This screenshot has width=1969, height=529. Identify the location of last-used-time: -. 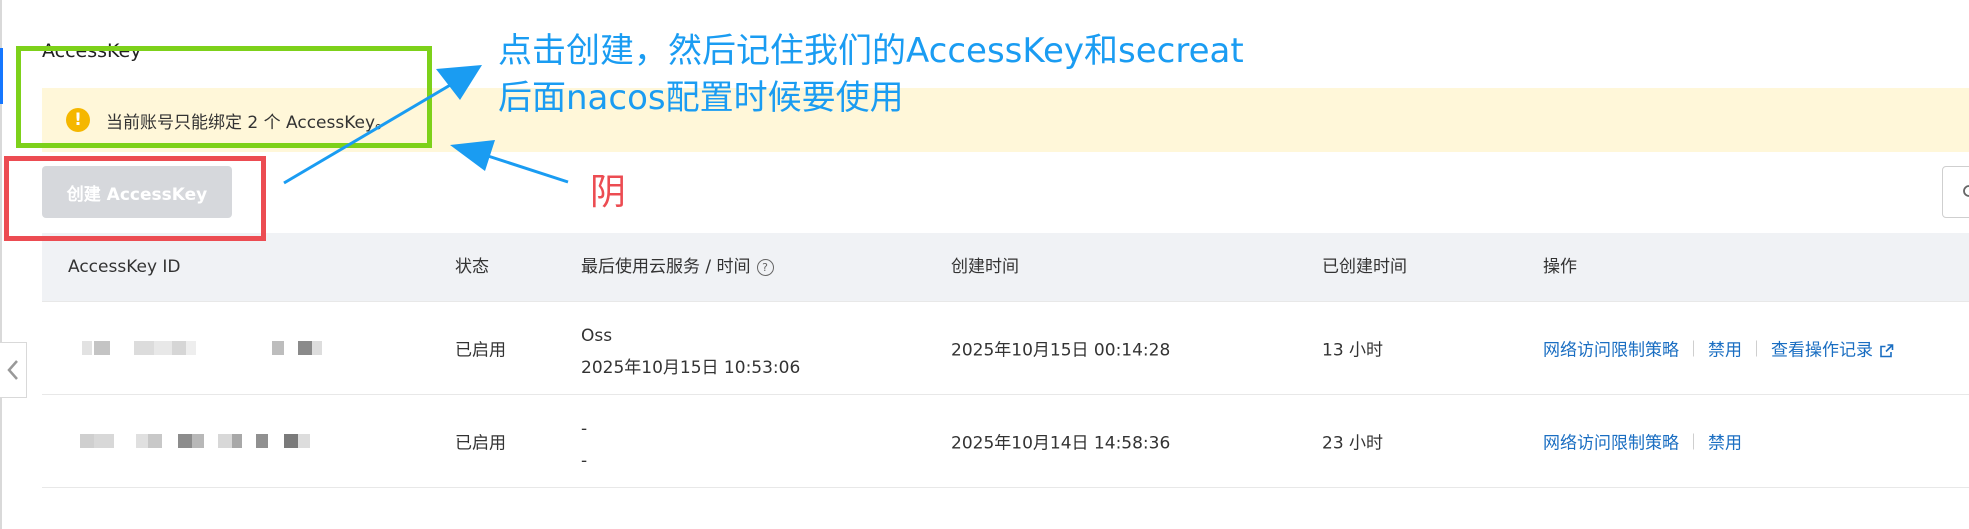
(584, 461).